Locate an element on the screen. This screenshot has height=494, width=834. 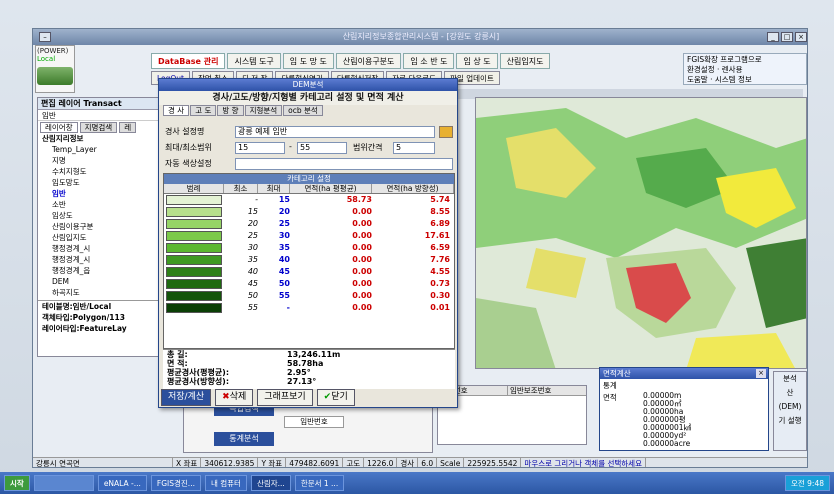
layer-item: 임도망도 is located at coordinates (106, 182).